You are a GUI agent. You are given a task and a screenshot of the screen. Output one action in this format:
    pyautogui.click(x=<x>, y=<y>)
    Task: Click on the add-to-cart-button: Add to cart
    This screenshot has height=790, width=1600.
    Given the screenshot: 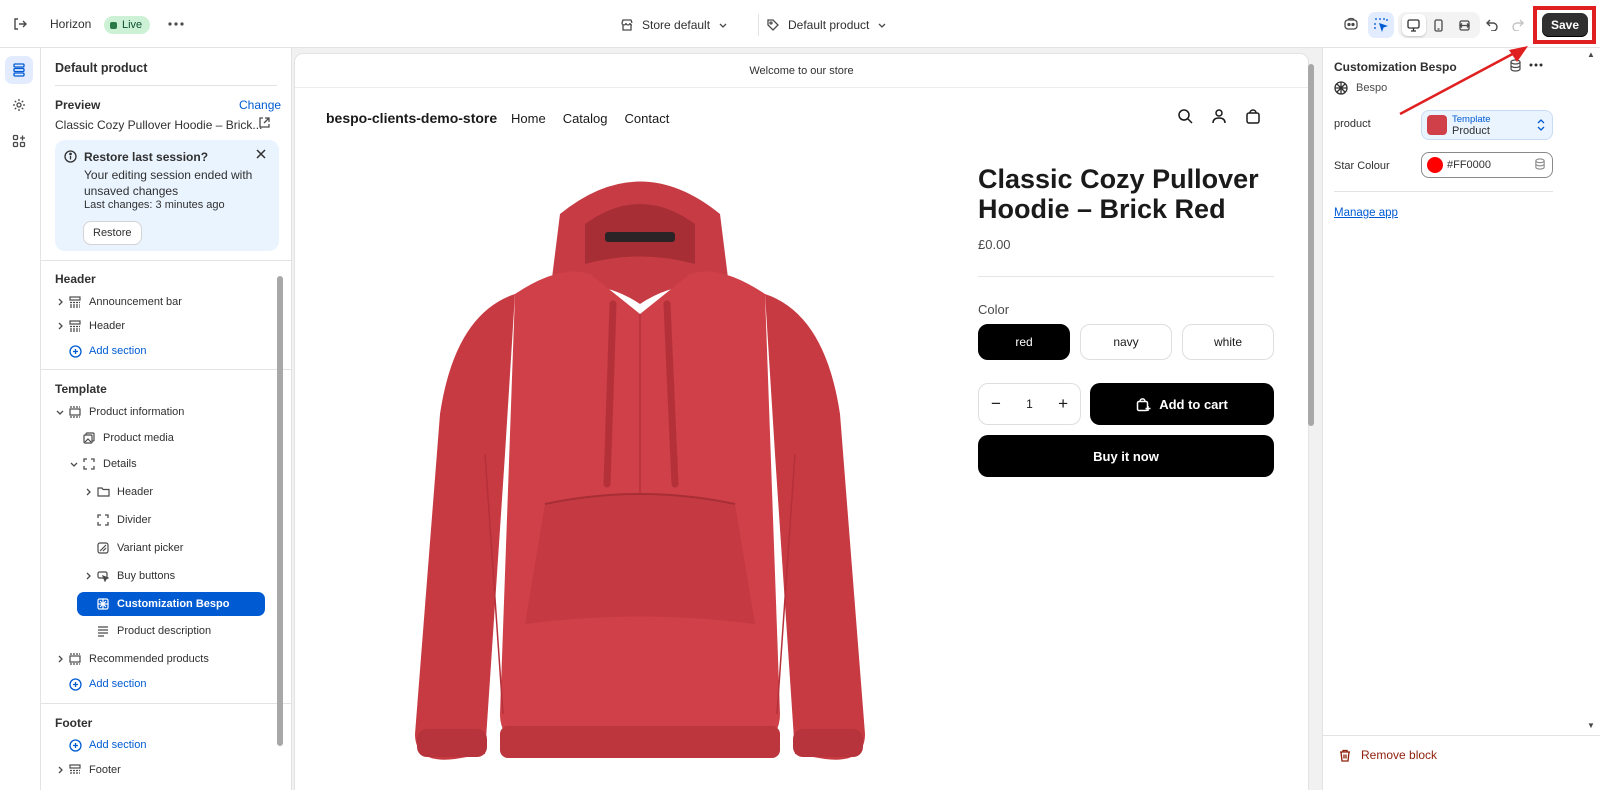 What is the action you would take?
    pyautogui.click(x=1182, y=404)
    